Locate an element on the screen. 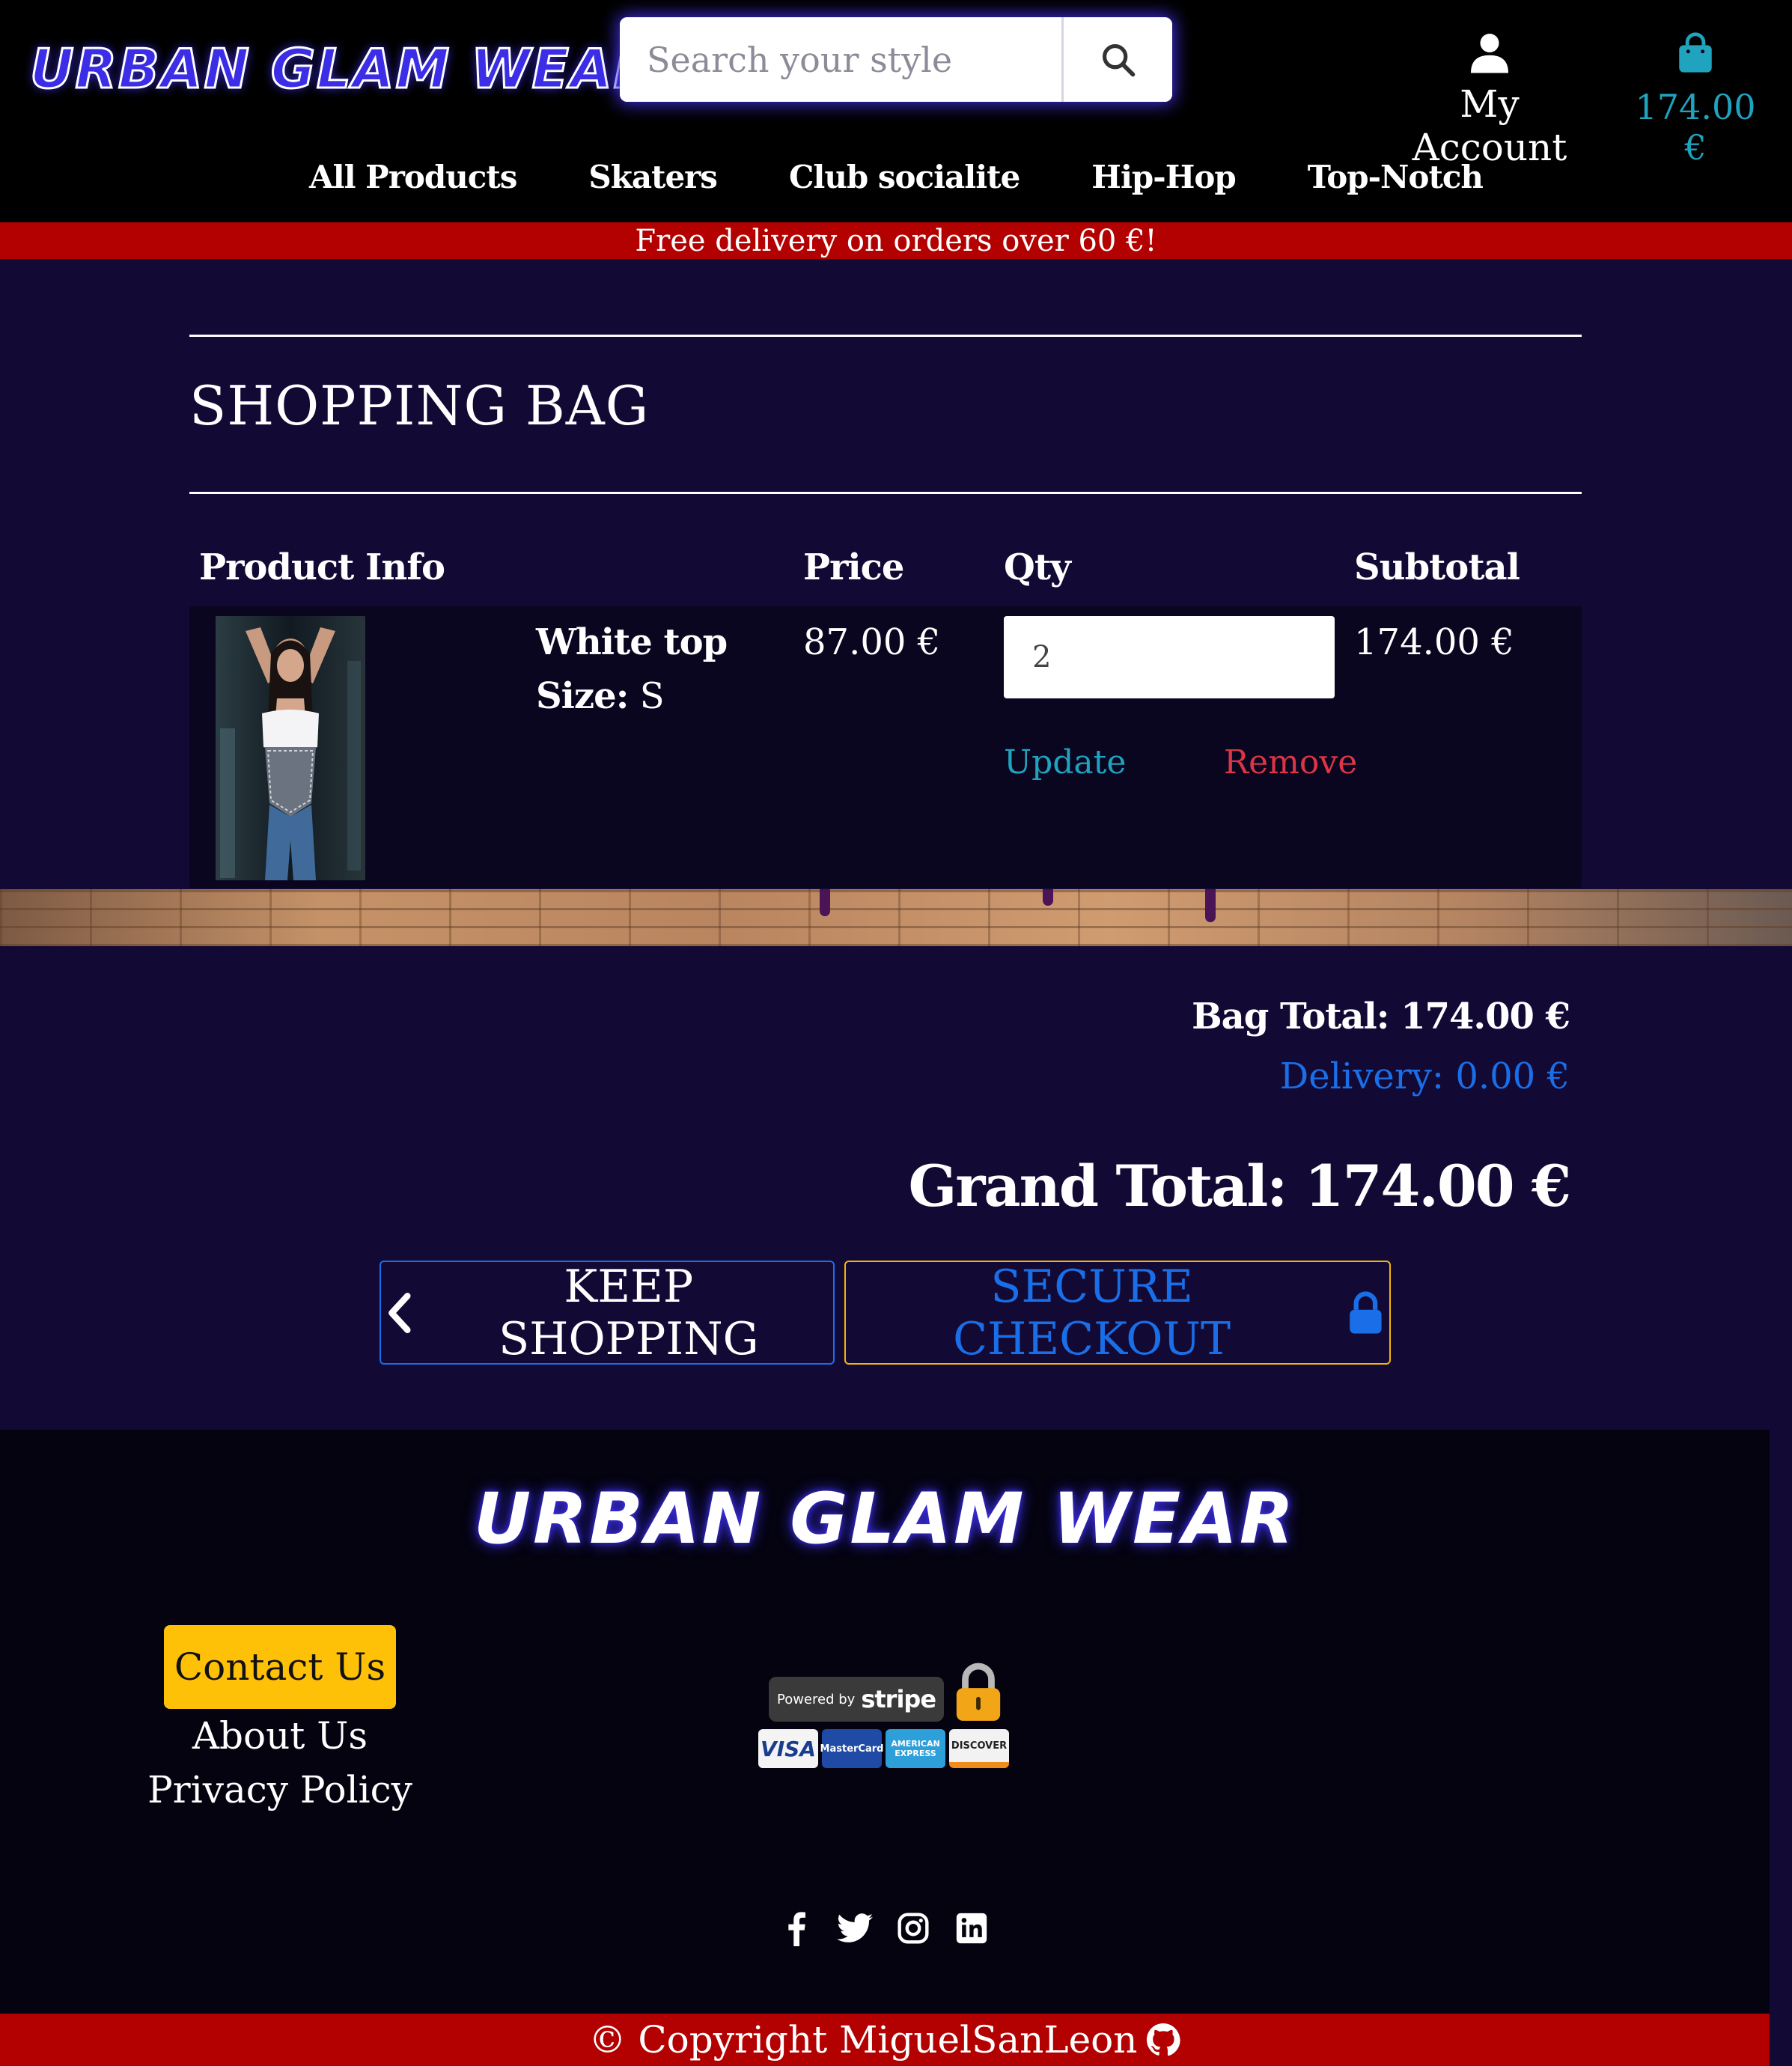 The image size is (1792, 2066). bag-total: Bag Total: 174.00 € is located at coordinates (1381, 1016).